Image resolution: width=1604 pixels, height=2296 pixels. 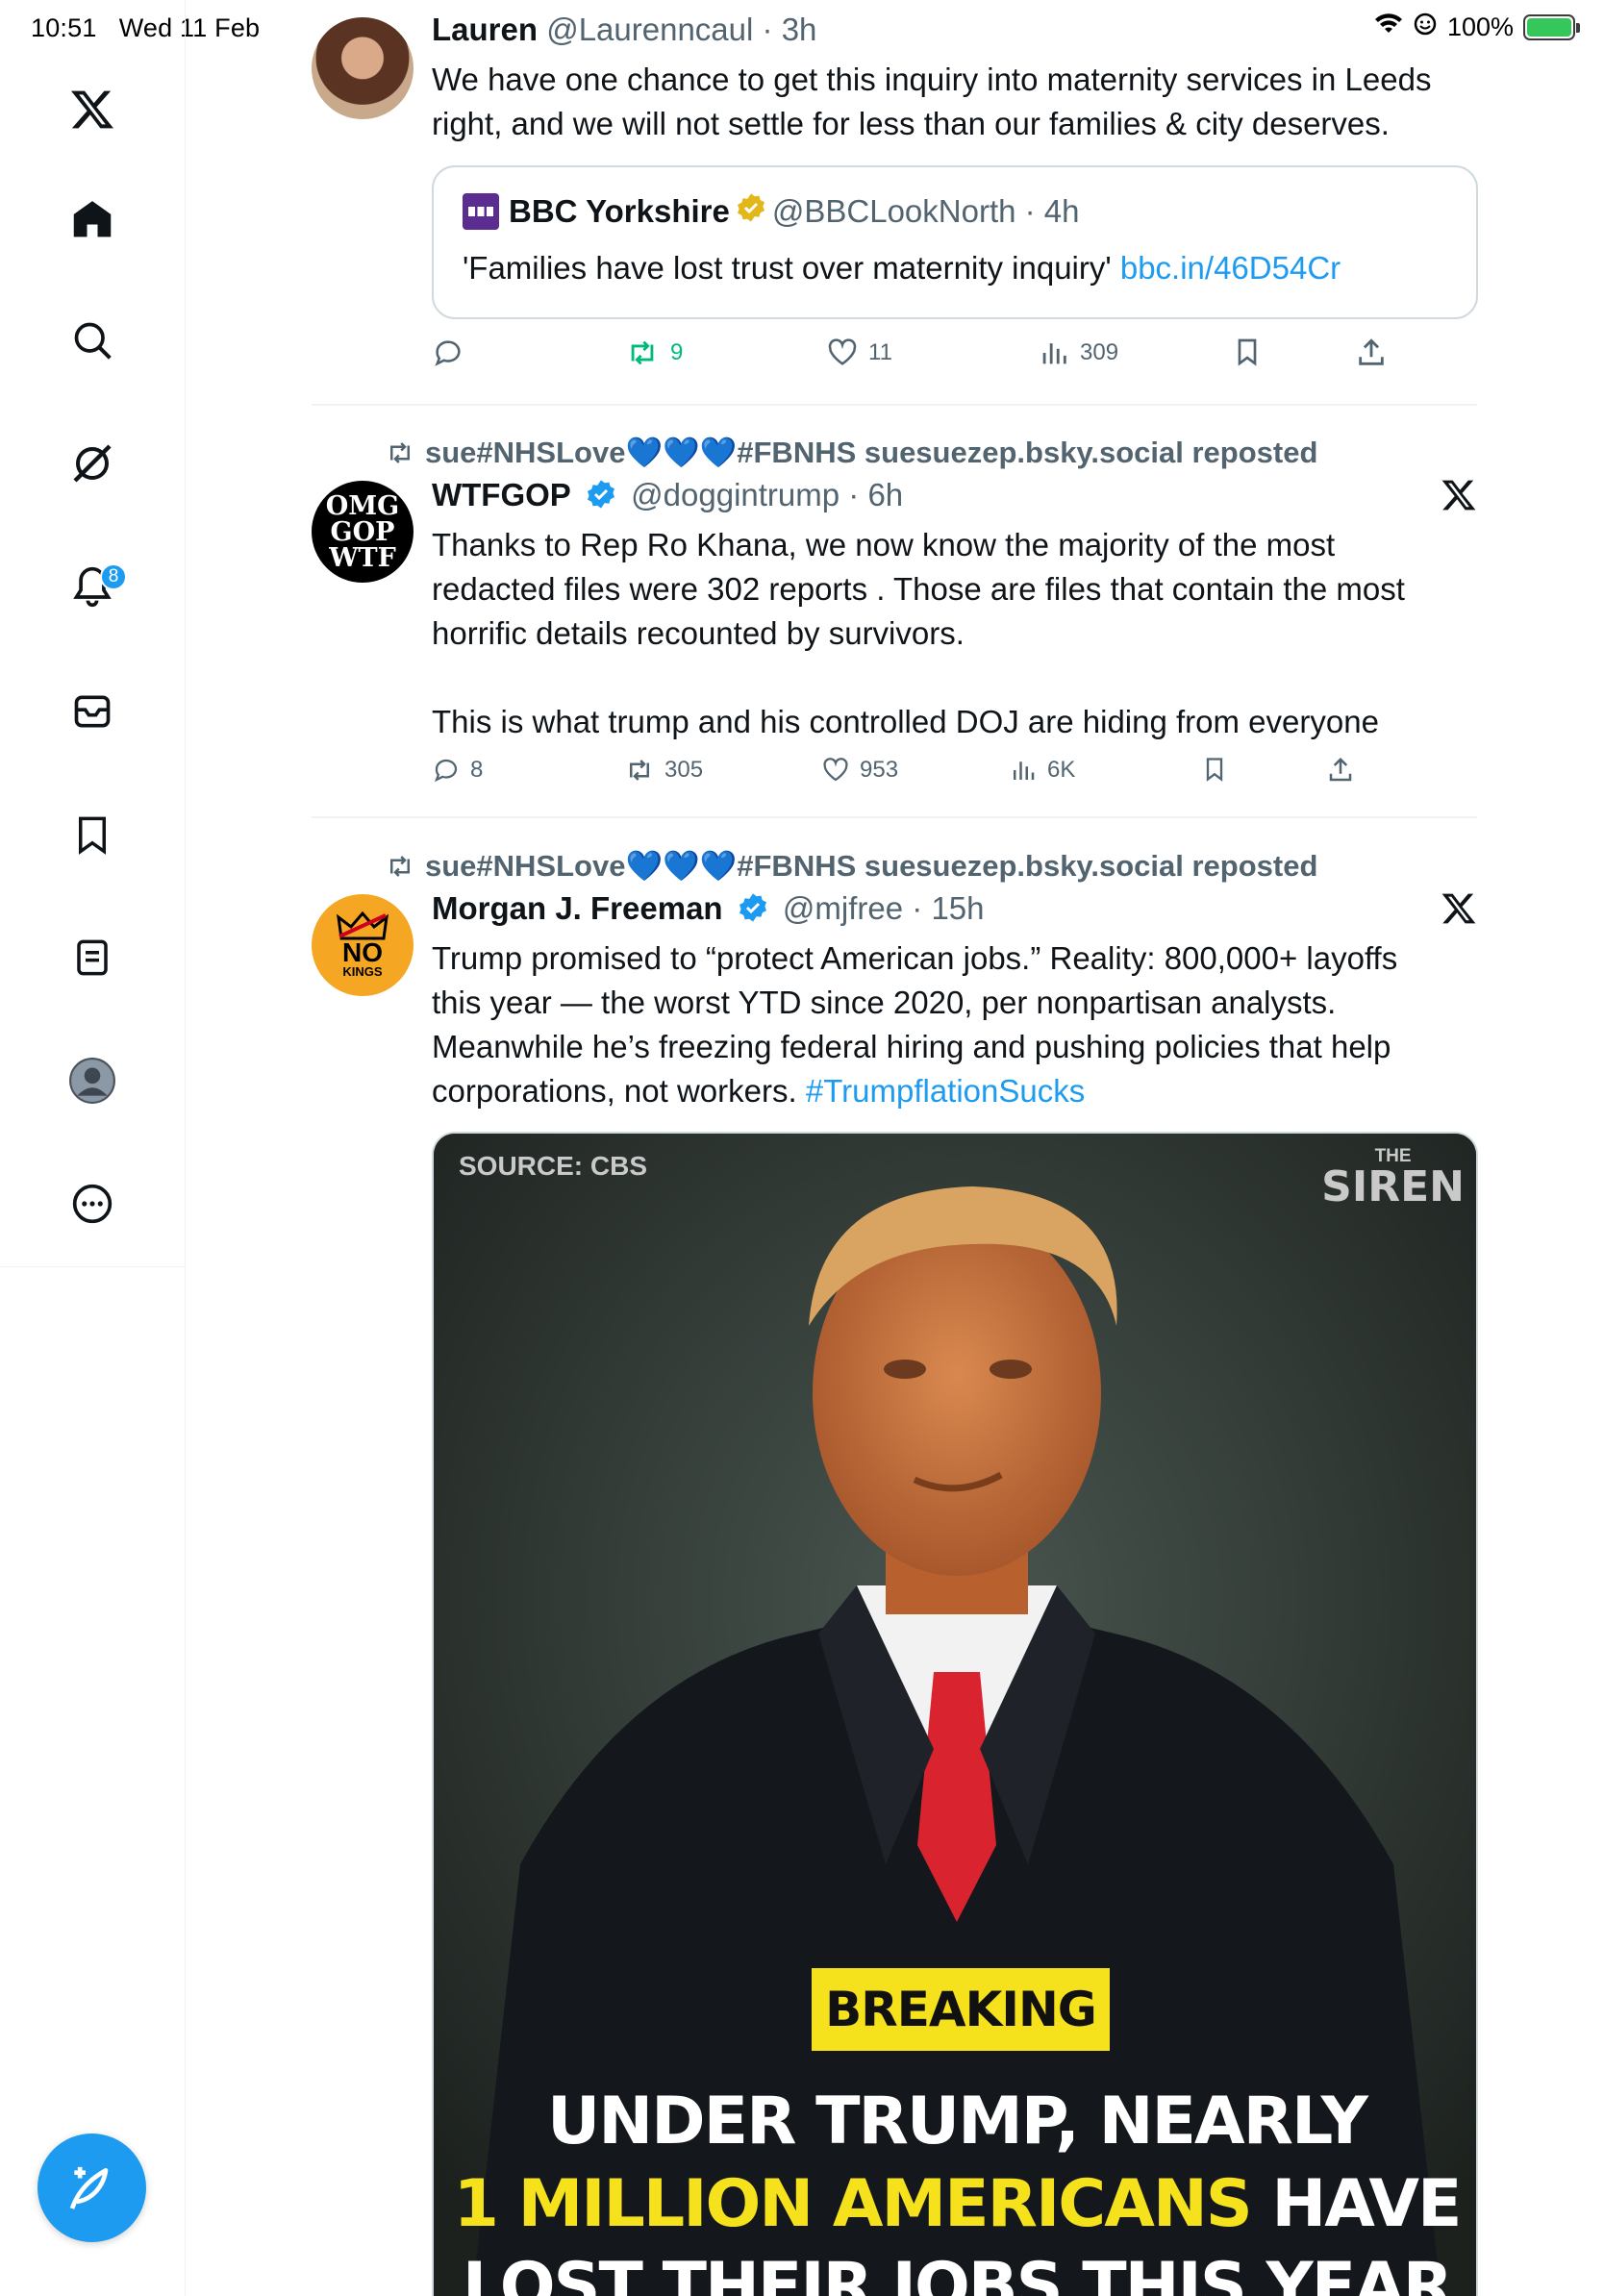 I want to click on tweet-header: Morgan J. Freeman @mjfree · 15h, so click(x=708, y=910).